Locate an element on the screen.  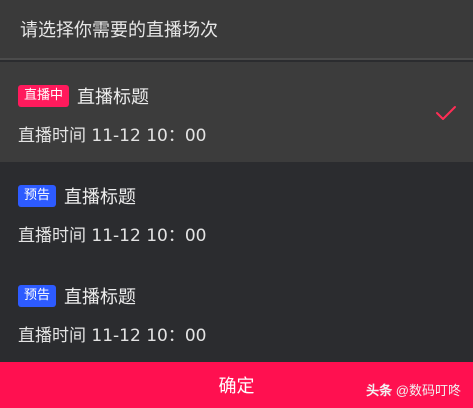
watermark-brand: 头条 is located at coordinates (379, 390).